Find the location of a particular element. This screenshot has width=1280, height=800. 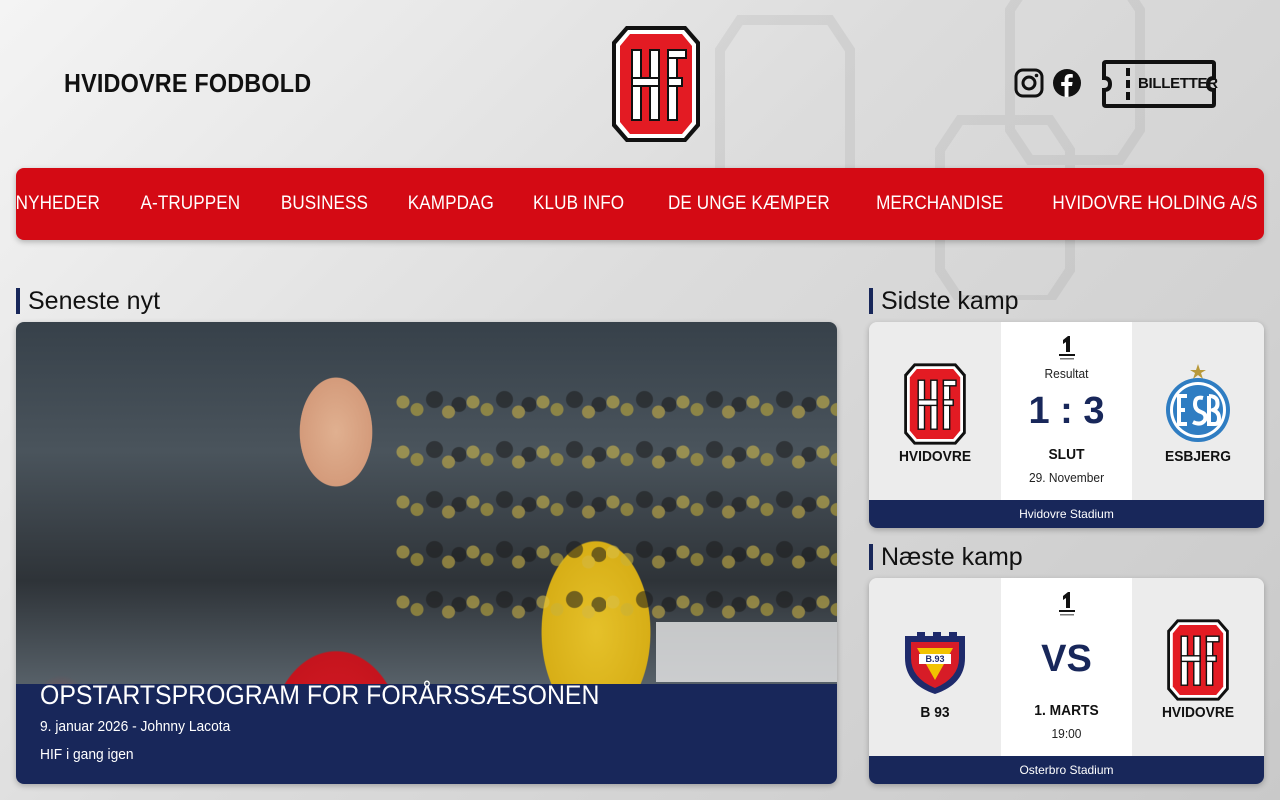

news-meta: 9. januar 2026 - Johnny Lacota is located at coordinates (135, 726).